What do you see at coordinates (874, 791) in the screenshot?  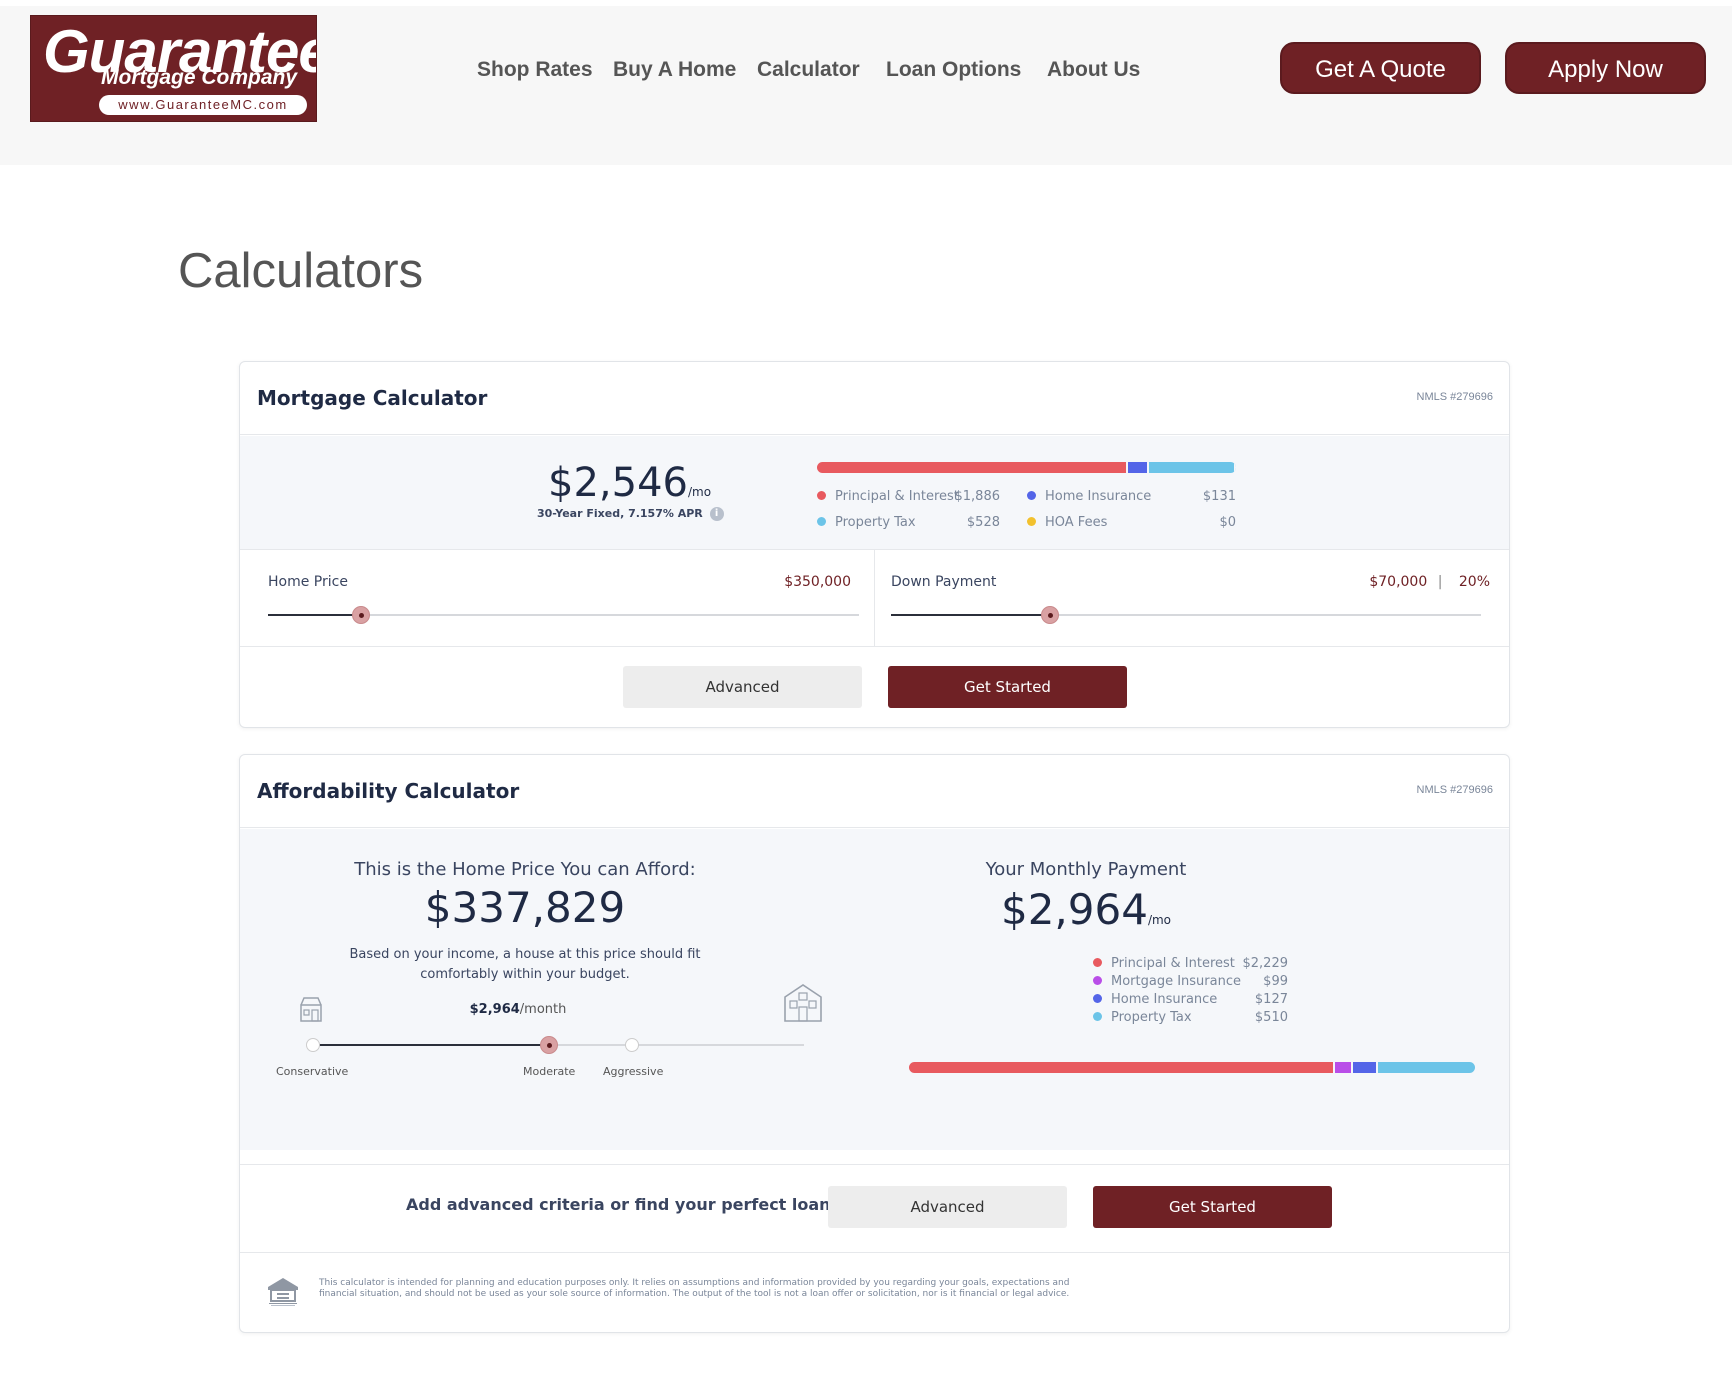 I see `affordability-card-header: Affordability Calculator NMLS #279696` at bounding box center [874, 791].